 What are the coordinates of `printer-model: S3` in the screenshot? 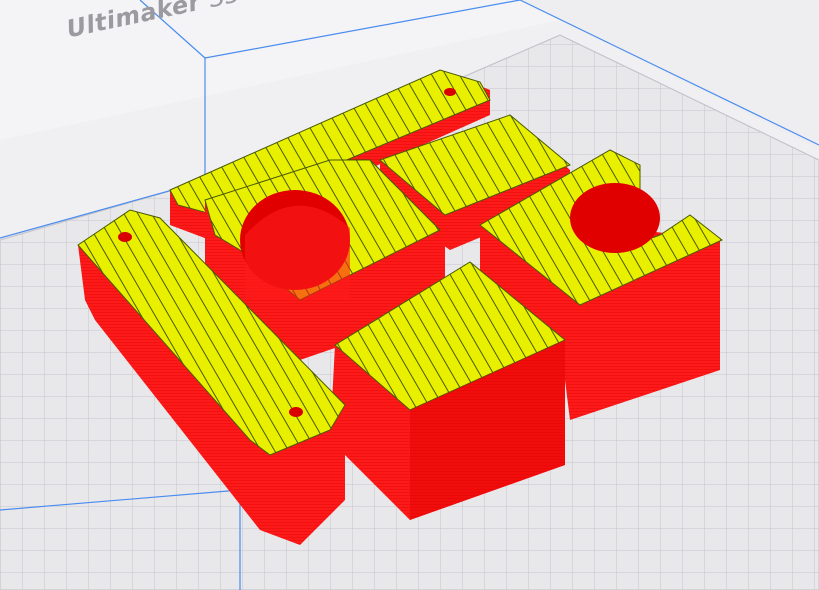 It's located at (224, 6).